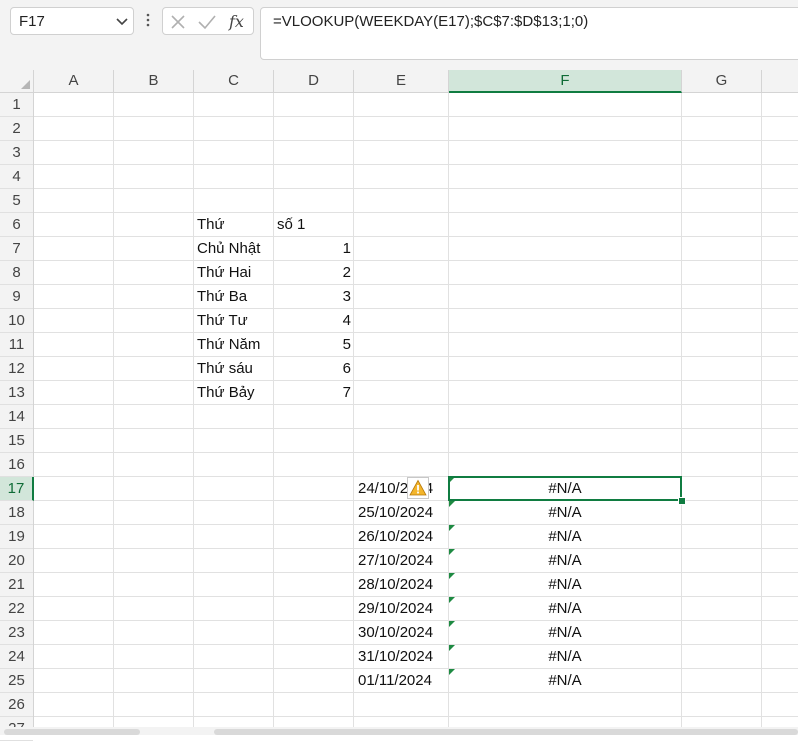 The height and width of the screenshot is (741, 798). What do you see at coordinates (16, 129) in the screenshot?
I see `row-header: 2` at bounding box center [16, 129].